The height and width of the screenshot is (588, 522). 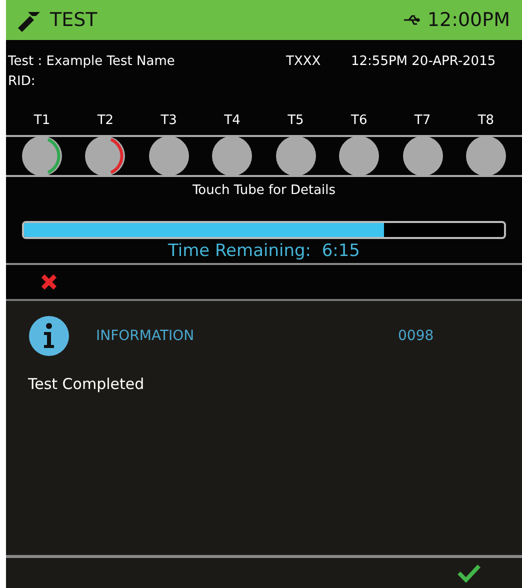 I want to click on dialog-code: 0098, so click(x=416, y=336).